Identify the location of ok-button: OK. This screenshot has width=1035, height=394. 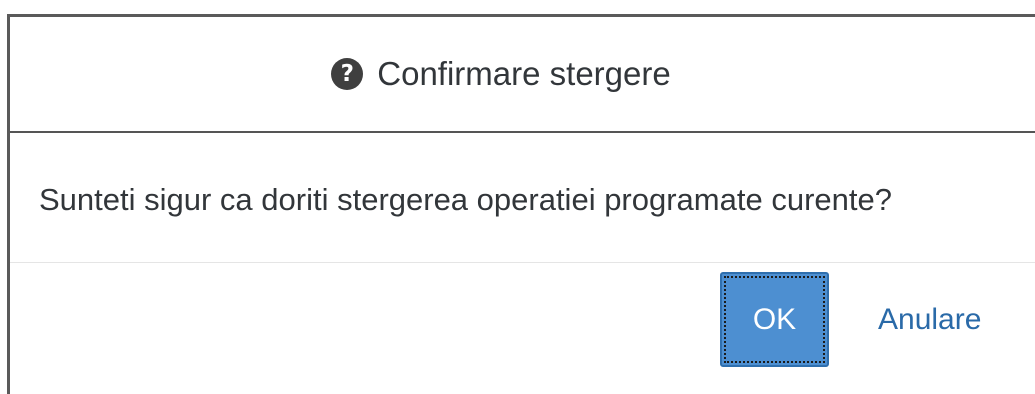
(774, 319).